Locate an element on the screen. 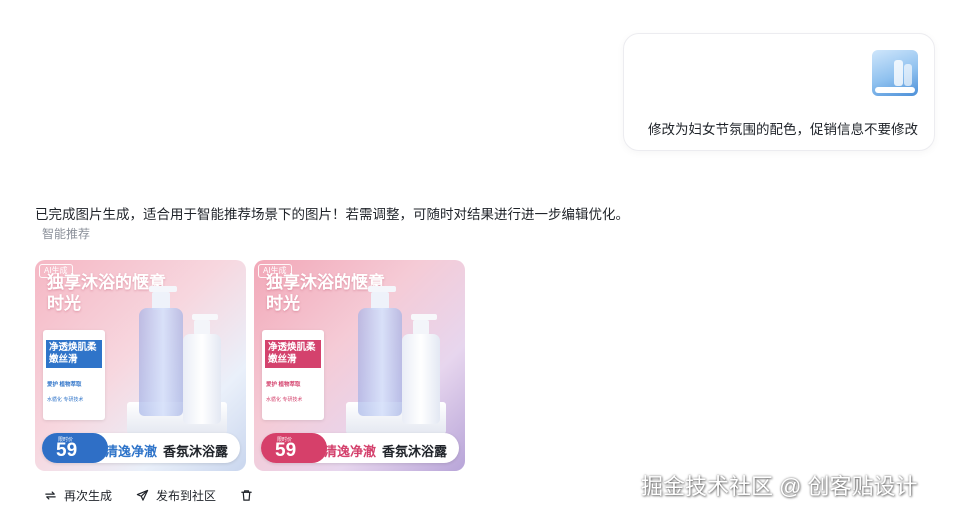  publish-button: 发布到社区 is located at coordinates (176, 495).